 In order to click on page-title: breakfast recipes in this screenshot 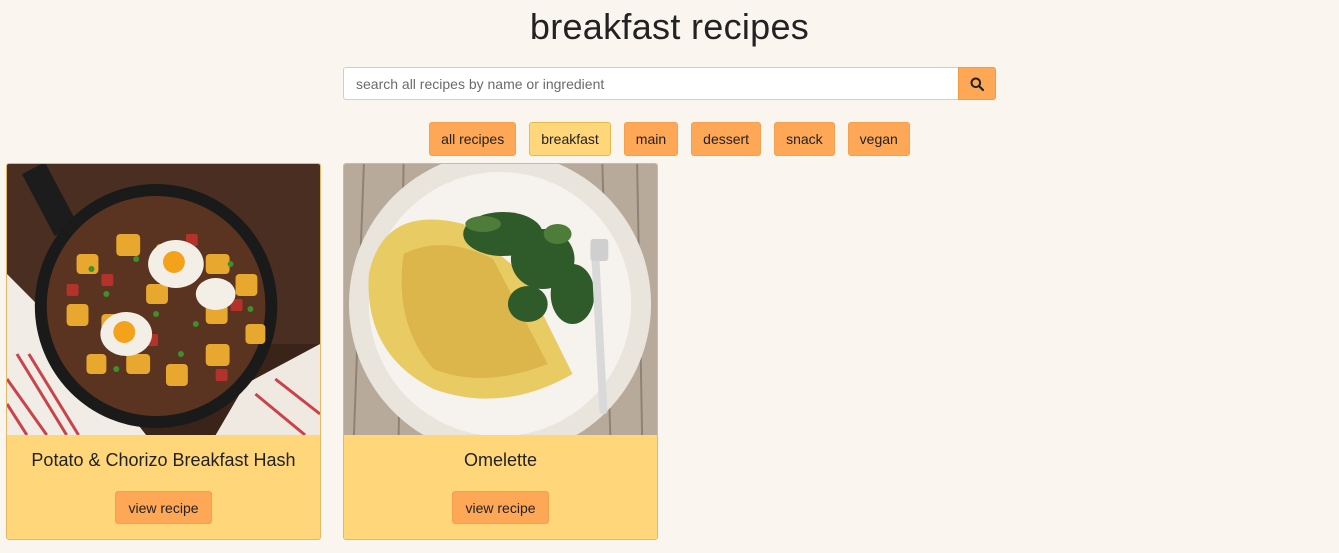, I will do `click(669, 26)`.